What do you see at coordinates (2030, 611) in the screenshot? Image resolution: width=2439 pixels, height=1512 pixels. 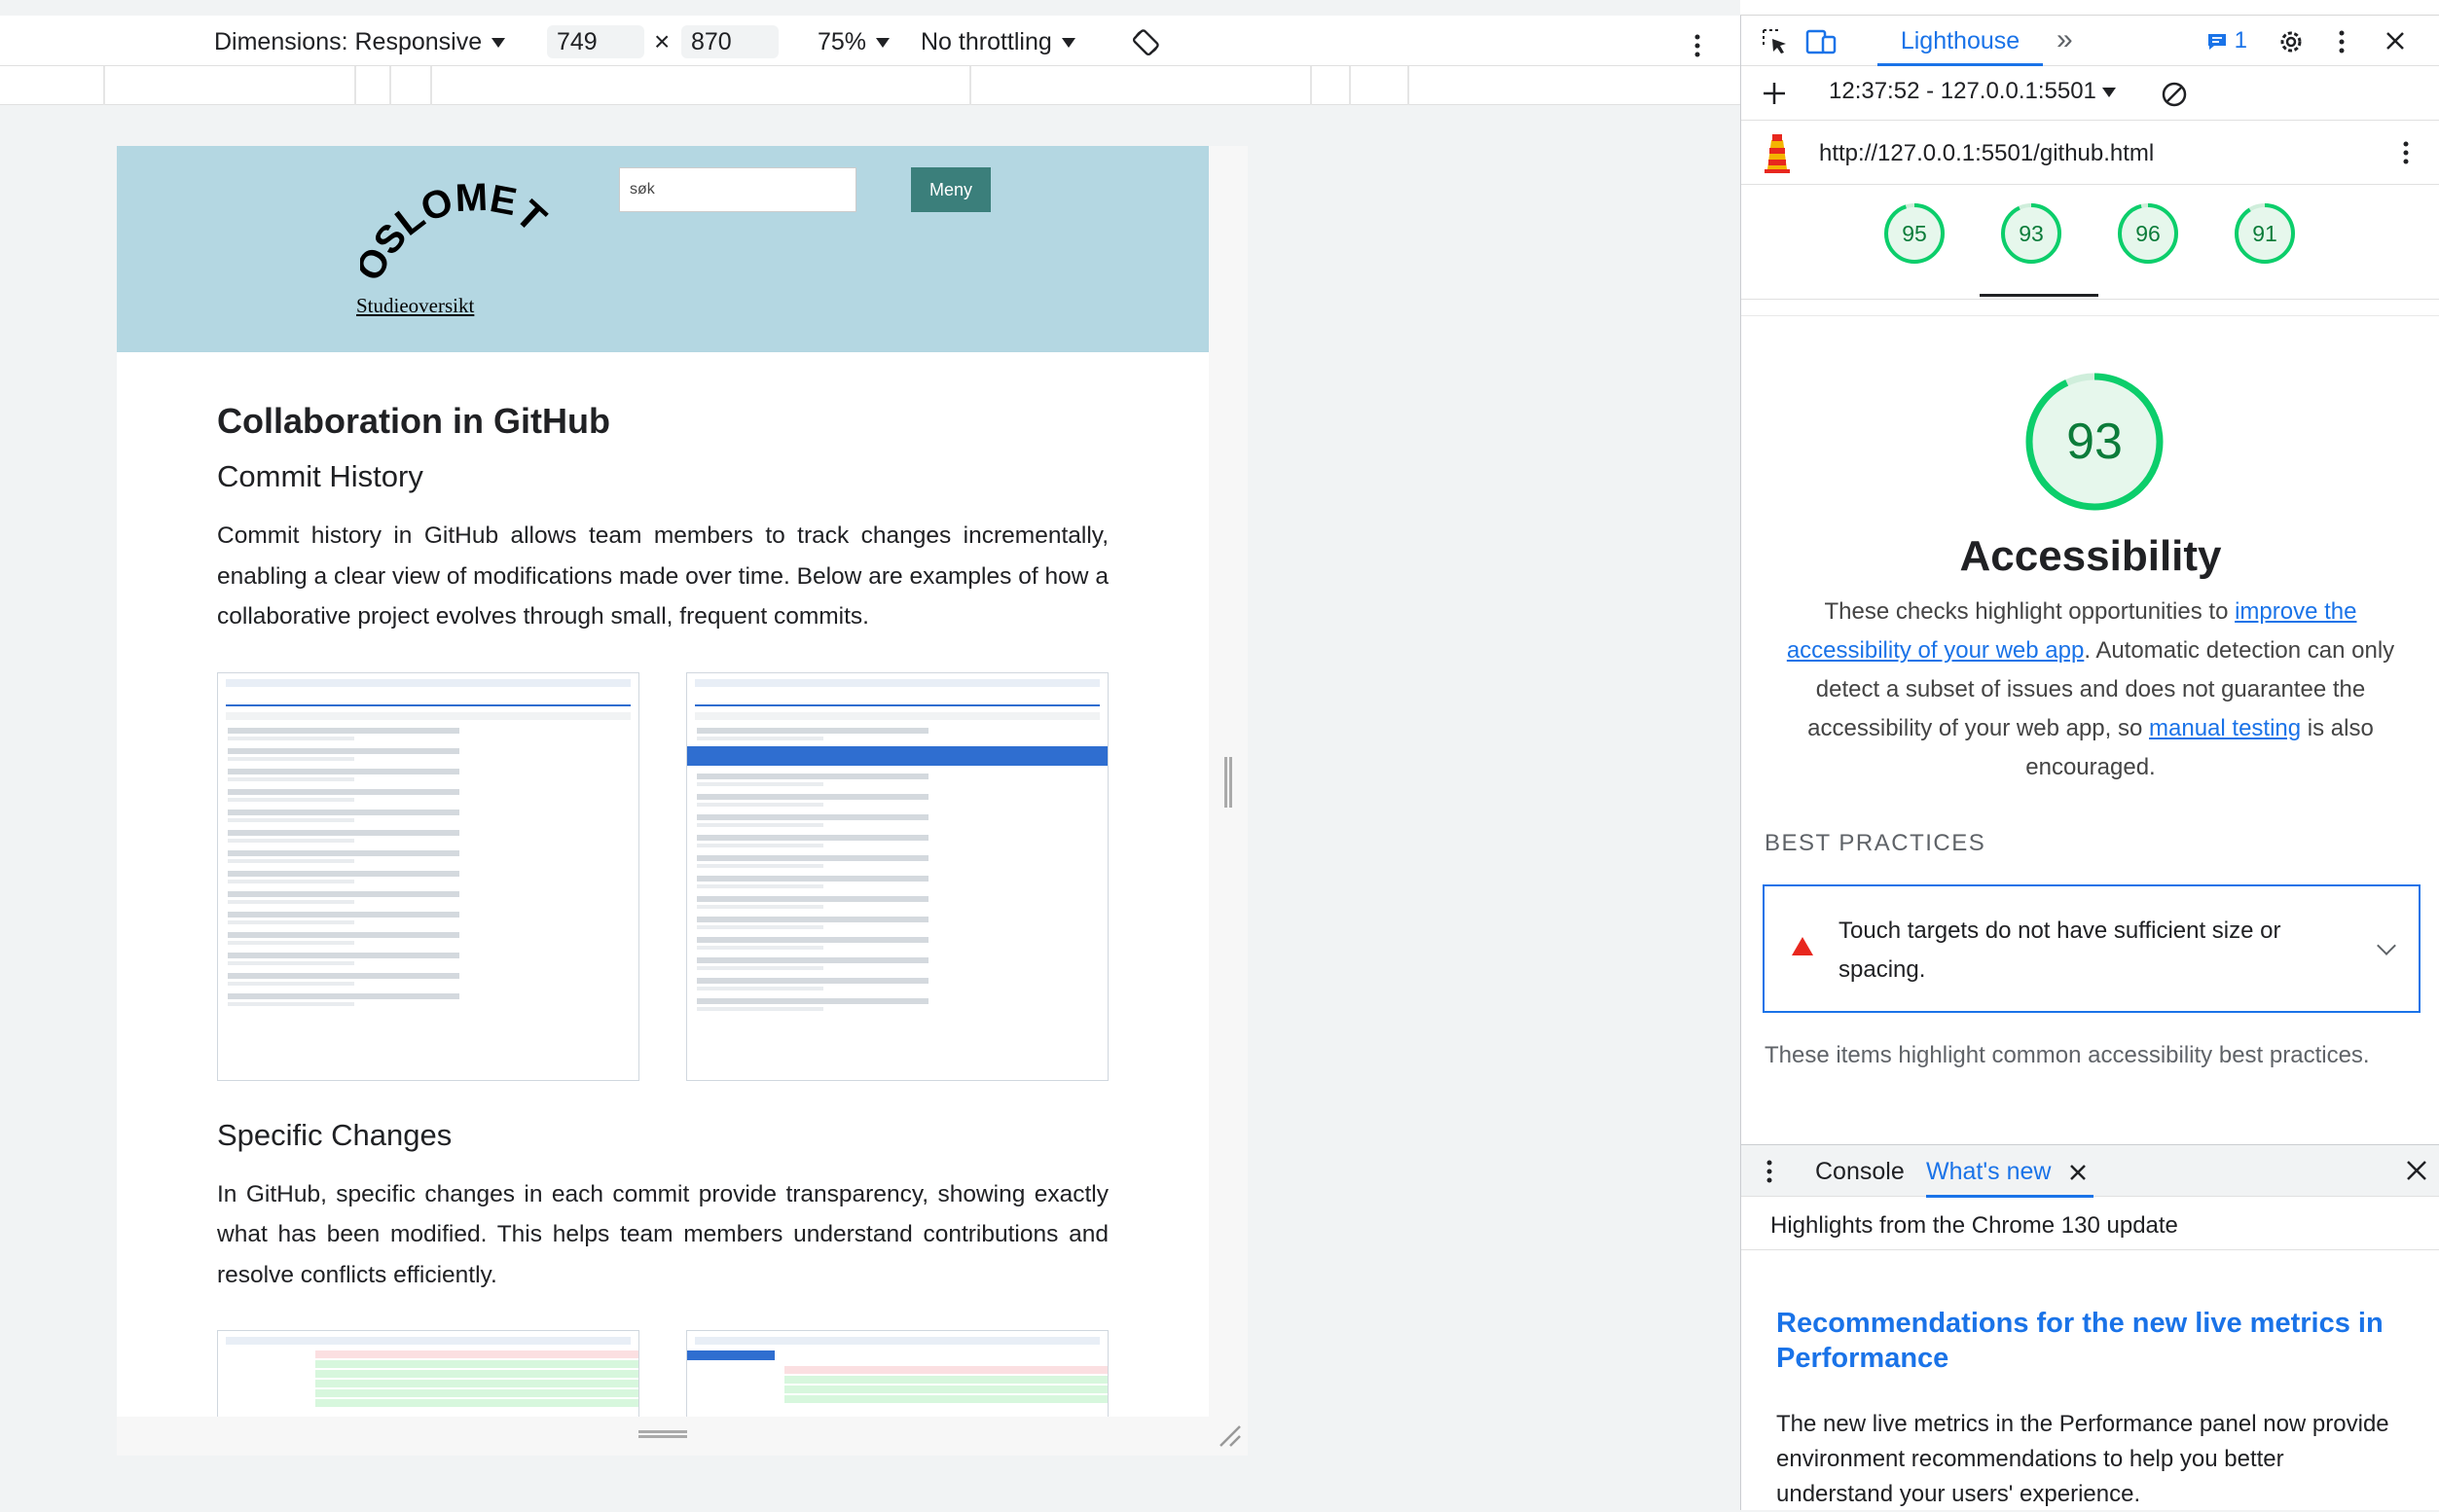 I see `desc-text: These checks highlight opportunities to` at bounding box center [2030, 611].